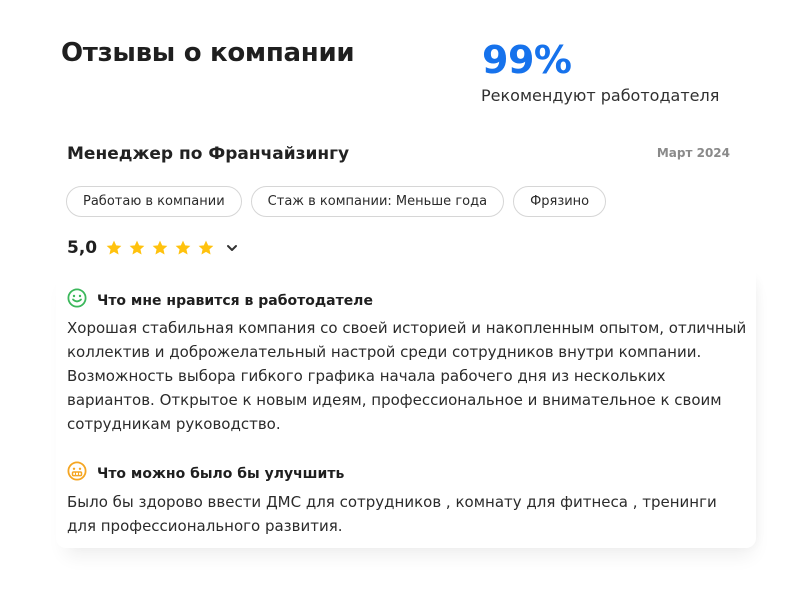  I want to click on review-date: Март 2024, so click(693, 153).